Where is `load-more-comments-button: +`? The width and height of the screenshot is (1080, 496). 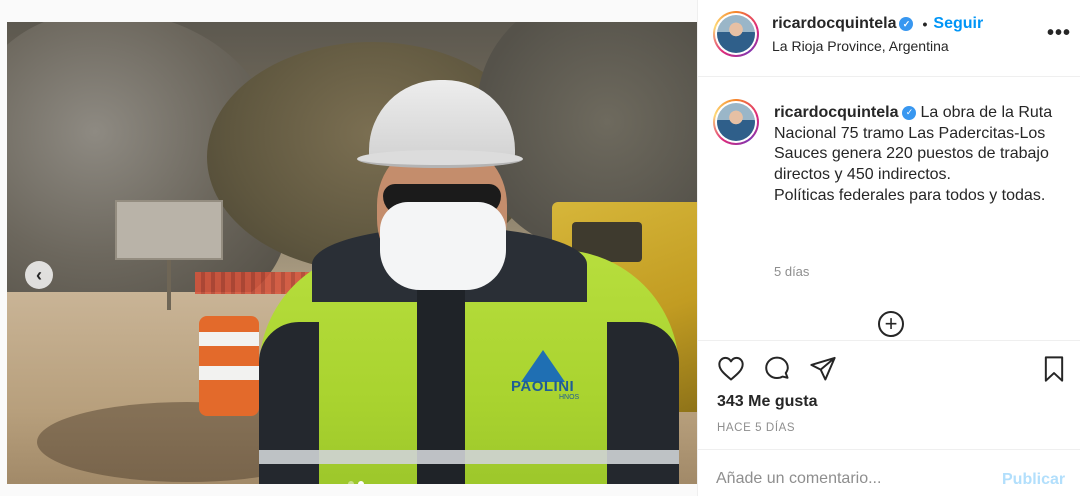 load-more-comments-button: + is located at coordinates (891, 324).